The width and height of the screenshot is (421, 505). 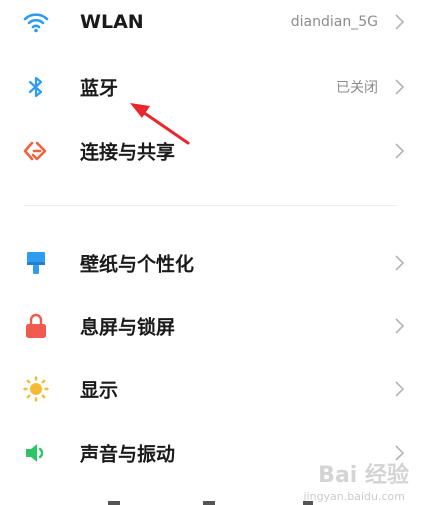 What do you see at coordinates (99, 88) in the screenshot?
I see `settings-item-label: 蓝牙` at bounding box center [99, 88].